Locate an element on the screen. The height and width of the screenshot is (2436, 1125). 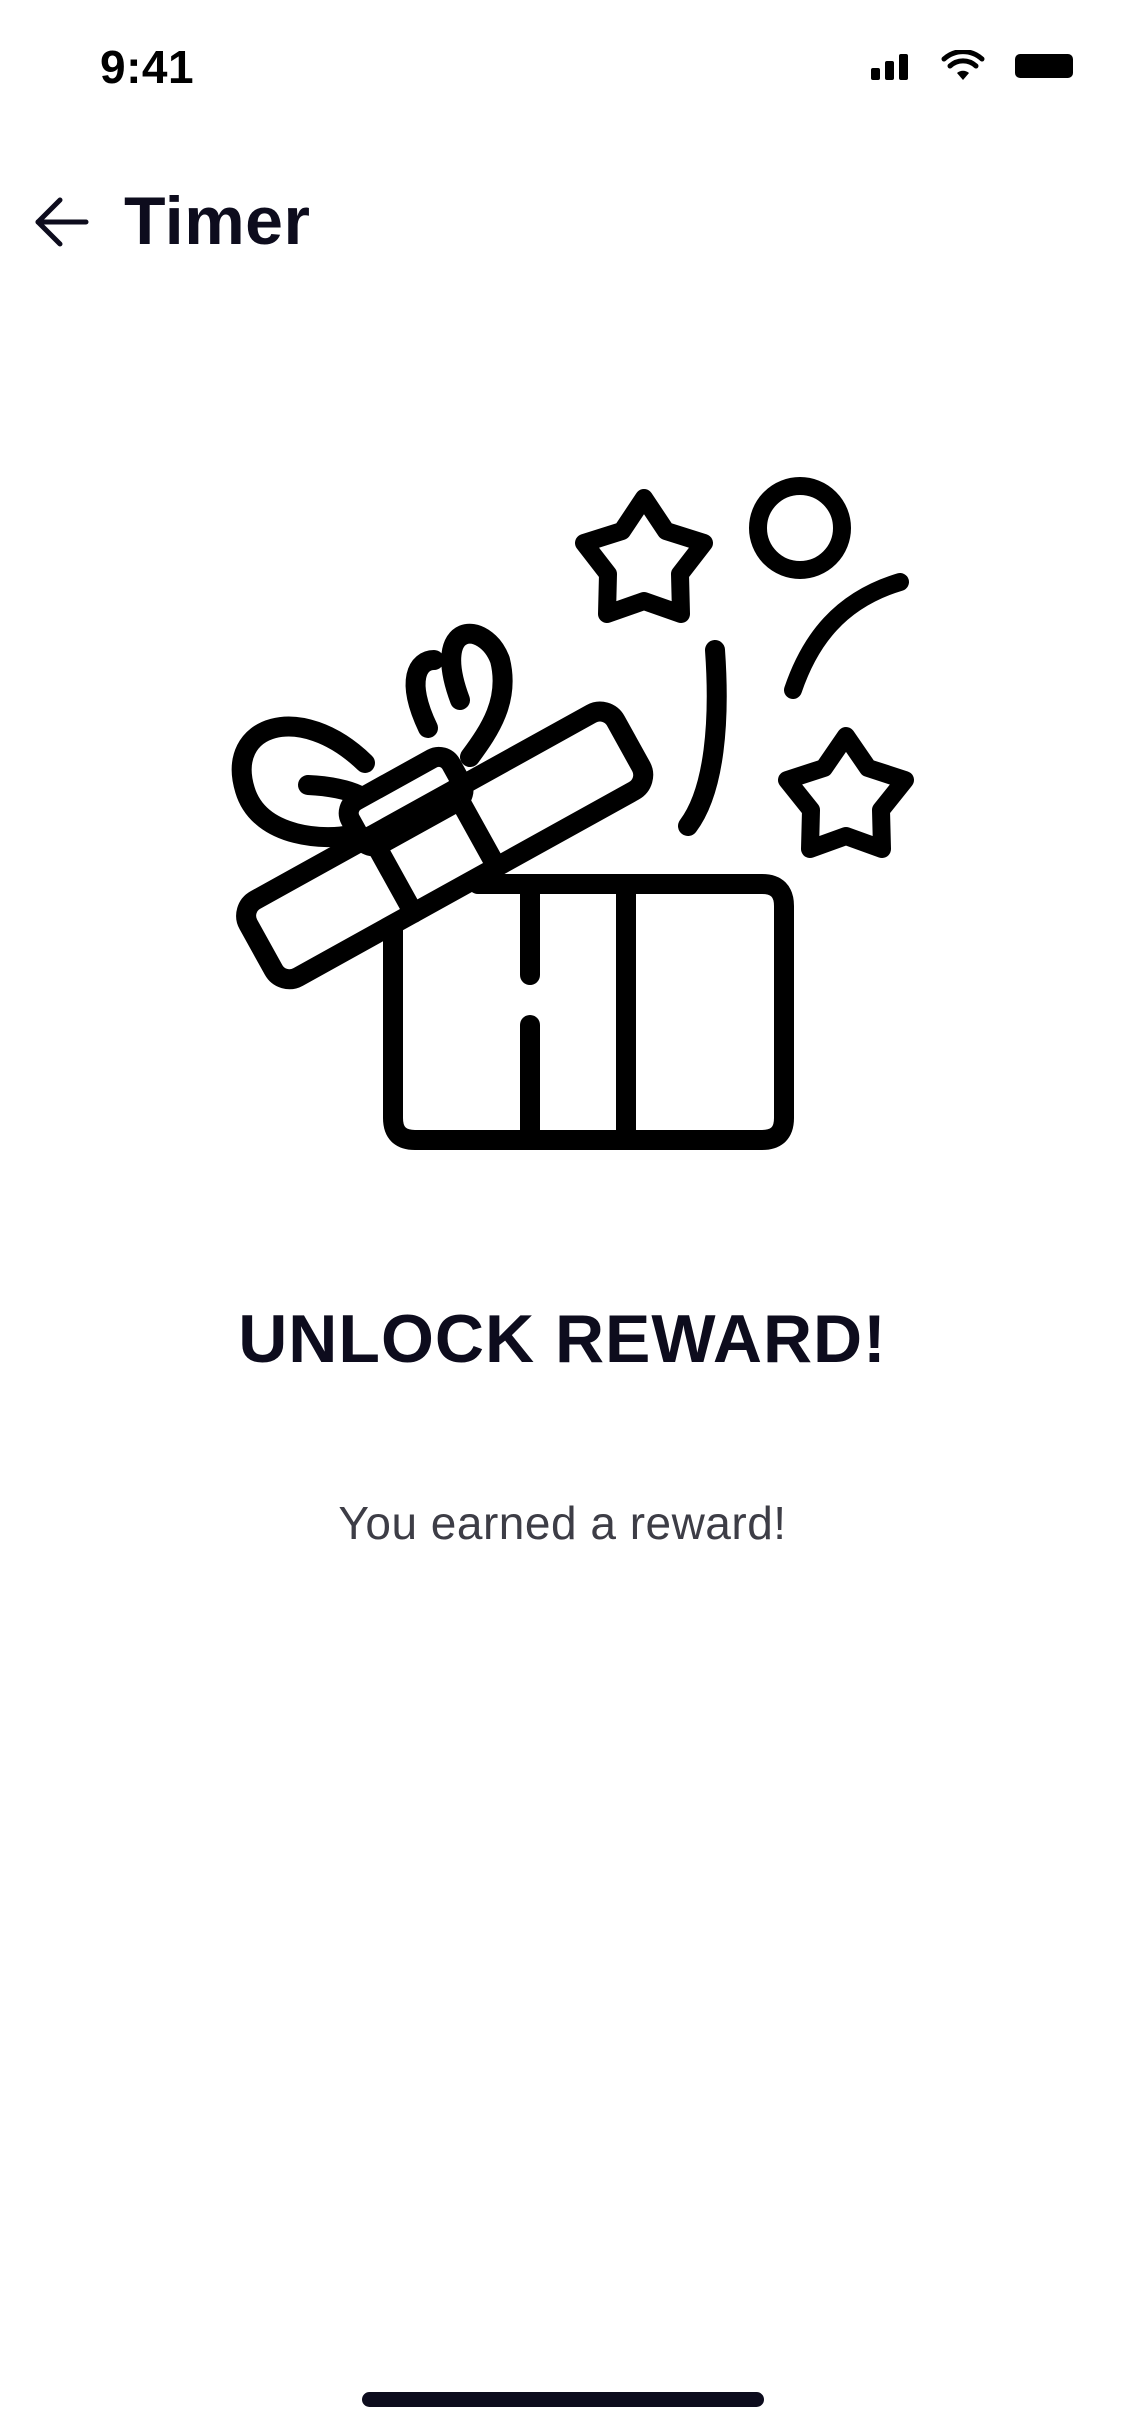
arrow-left-icon is located at coordinates (62, 222).